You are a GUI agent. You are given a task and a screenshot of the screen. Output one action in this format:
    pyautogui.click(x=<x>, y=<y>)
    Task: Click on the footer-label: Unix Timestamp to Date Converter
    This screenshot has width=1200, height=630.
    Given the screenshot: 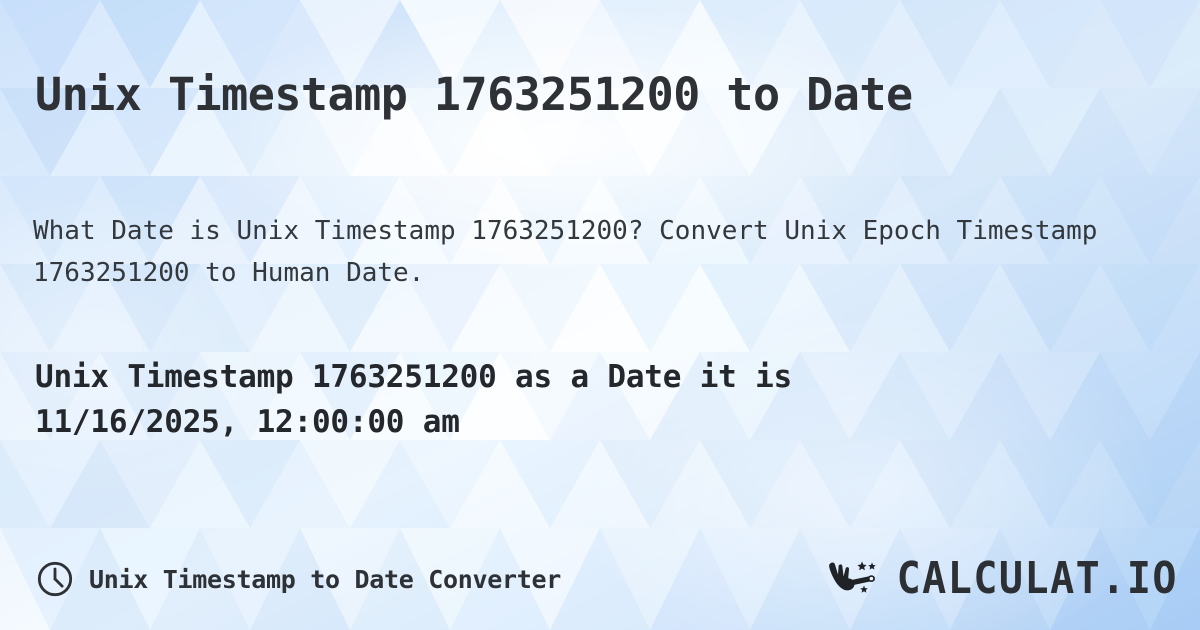 What is the action you would take?
    pyautogui.click(x=325, y=579)
    